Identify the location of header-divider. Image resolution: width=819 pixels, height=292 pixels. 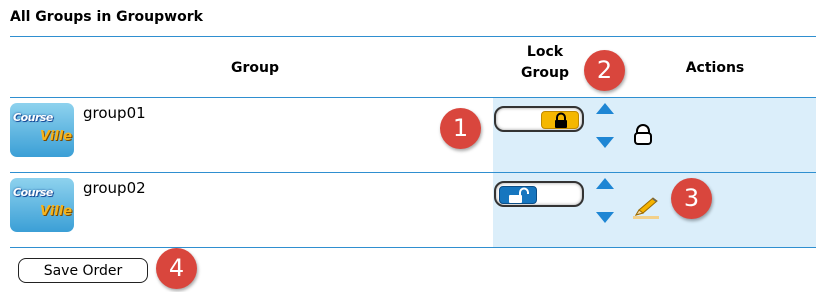
(413, 97).